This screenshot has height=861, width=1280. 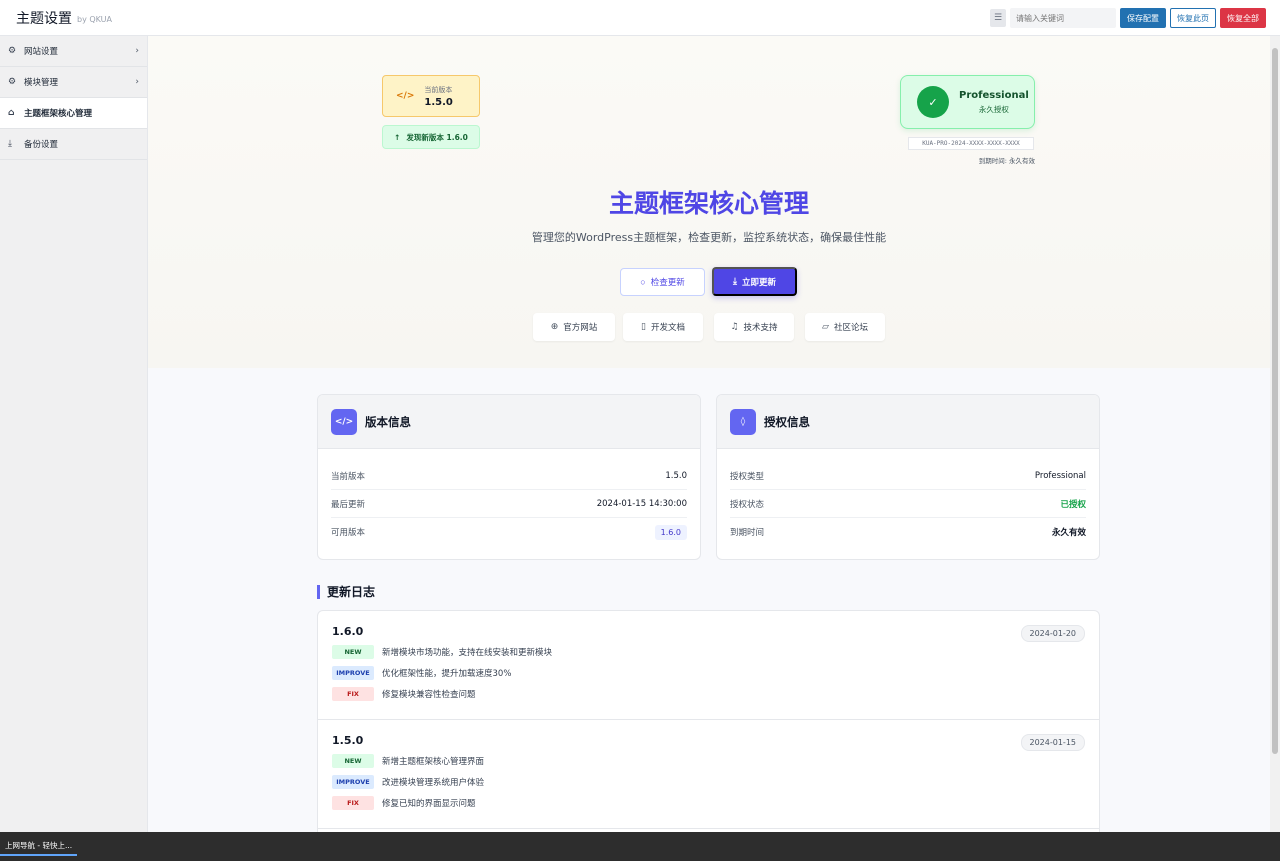 I want to click on sidebar: ⚙ 网站设置 › ⚙ 模块管理 › ⌂ 主题框架核心管理 ⤓ 备份设置, so click(x=74, y=434).